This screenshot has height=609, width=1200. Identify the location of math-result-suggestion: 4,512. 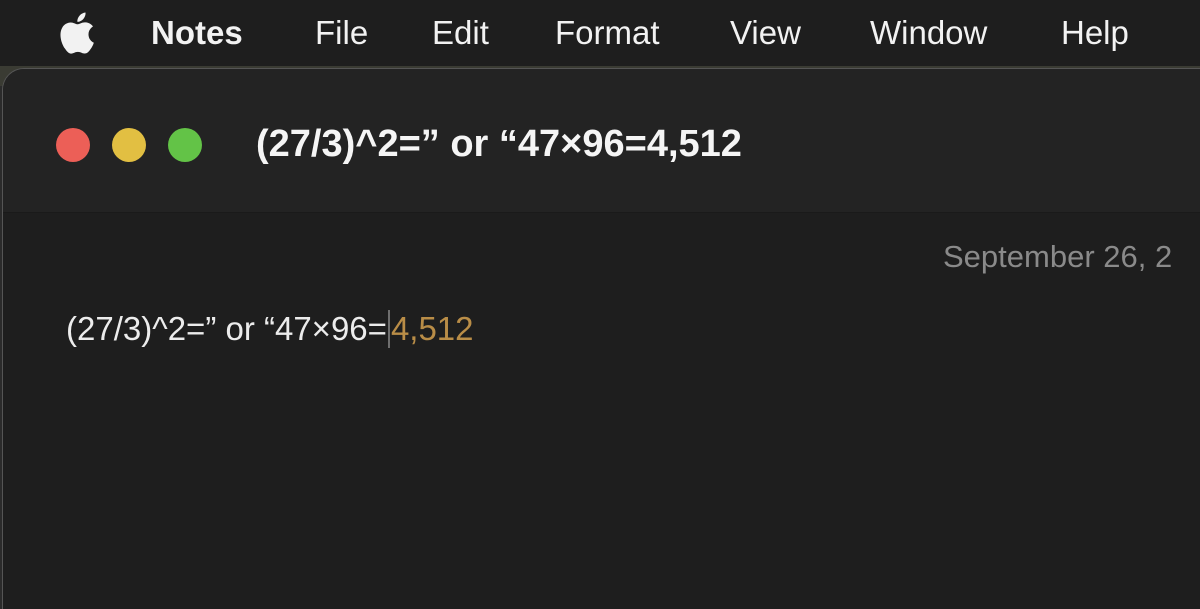
(432, 328).